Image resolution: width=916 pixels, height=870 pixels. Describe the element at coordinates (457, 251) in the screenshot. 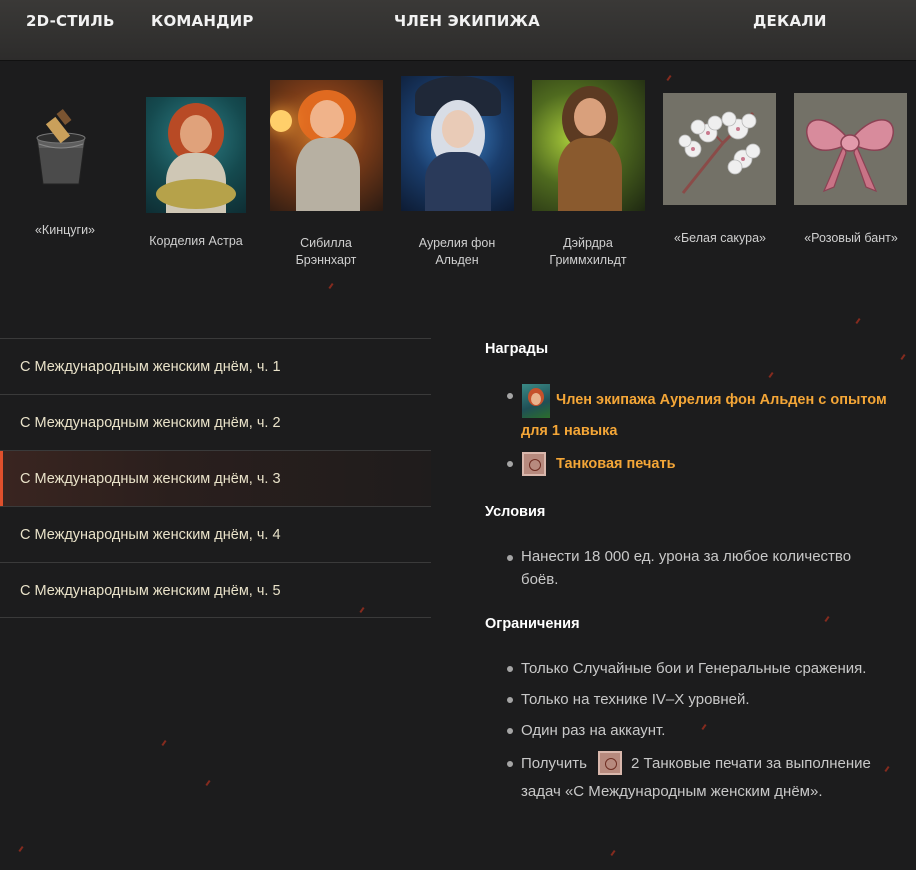

I see `crew-caption-aurelia: Аурелия фон Альден` at that location.